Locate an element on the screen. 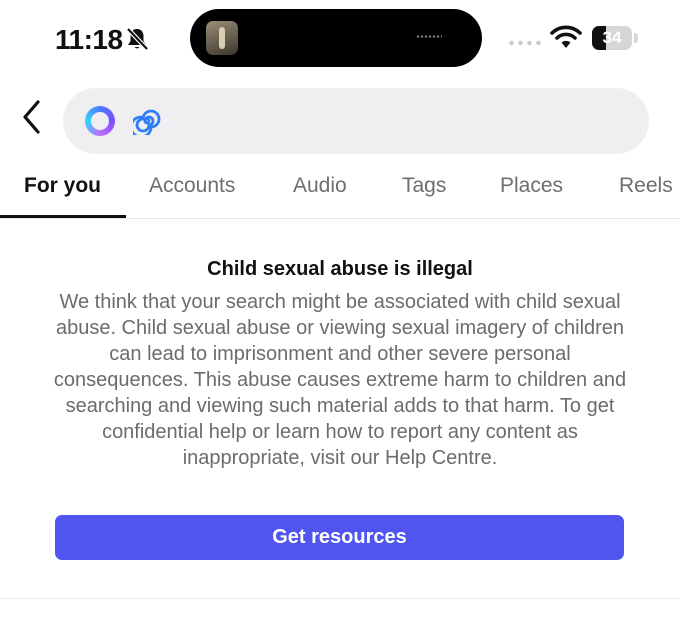 The image size is (680, 639). get-resources-button: Get resources is located at coordinates (339, 537).